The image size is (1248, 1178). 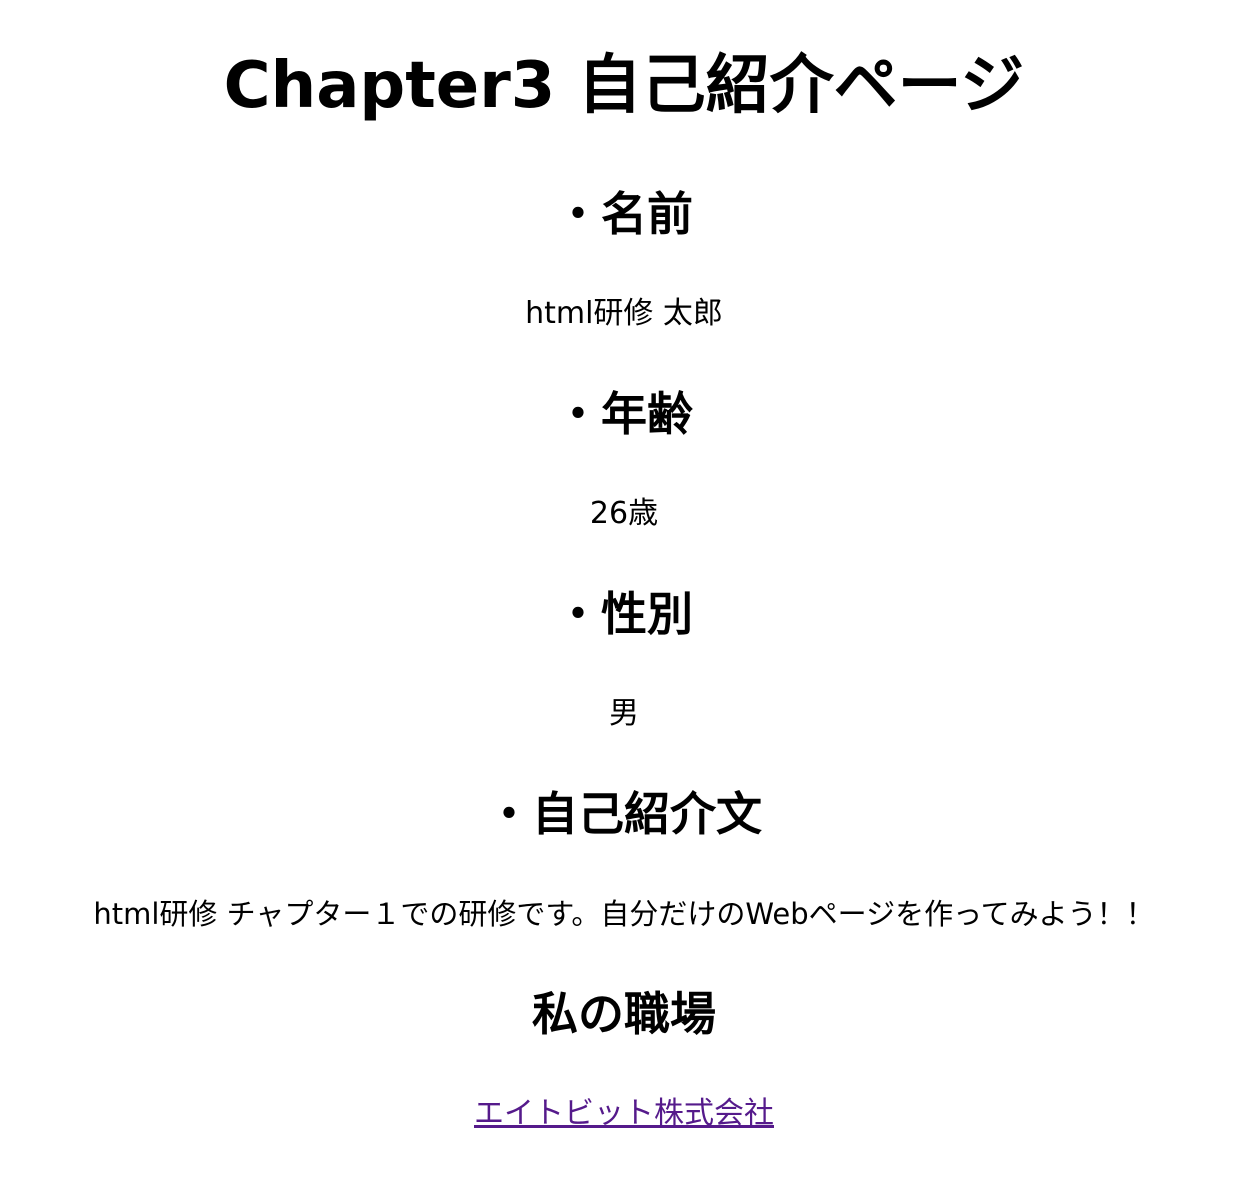 What do you see at coordinates (624, 86) in the screenshot?
I see `page-title: Chapter3 自己紹介ページ` at bounding box center [624, 86].